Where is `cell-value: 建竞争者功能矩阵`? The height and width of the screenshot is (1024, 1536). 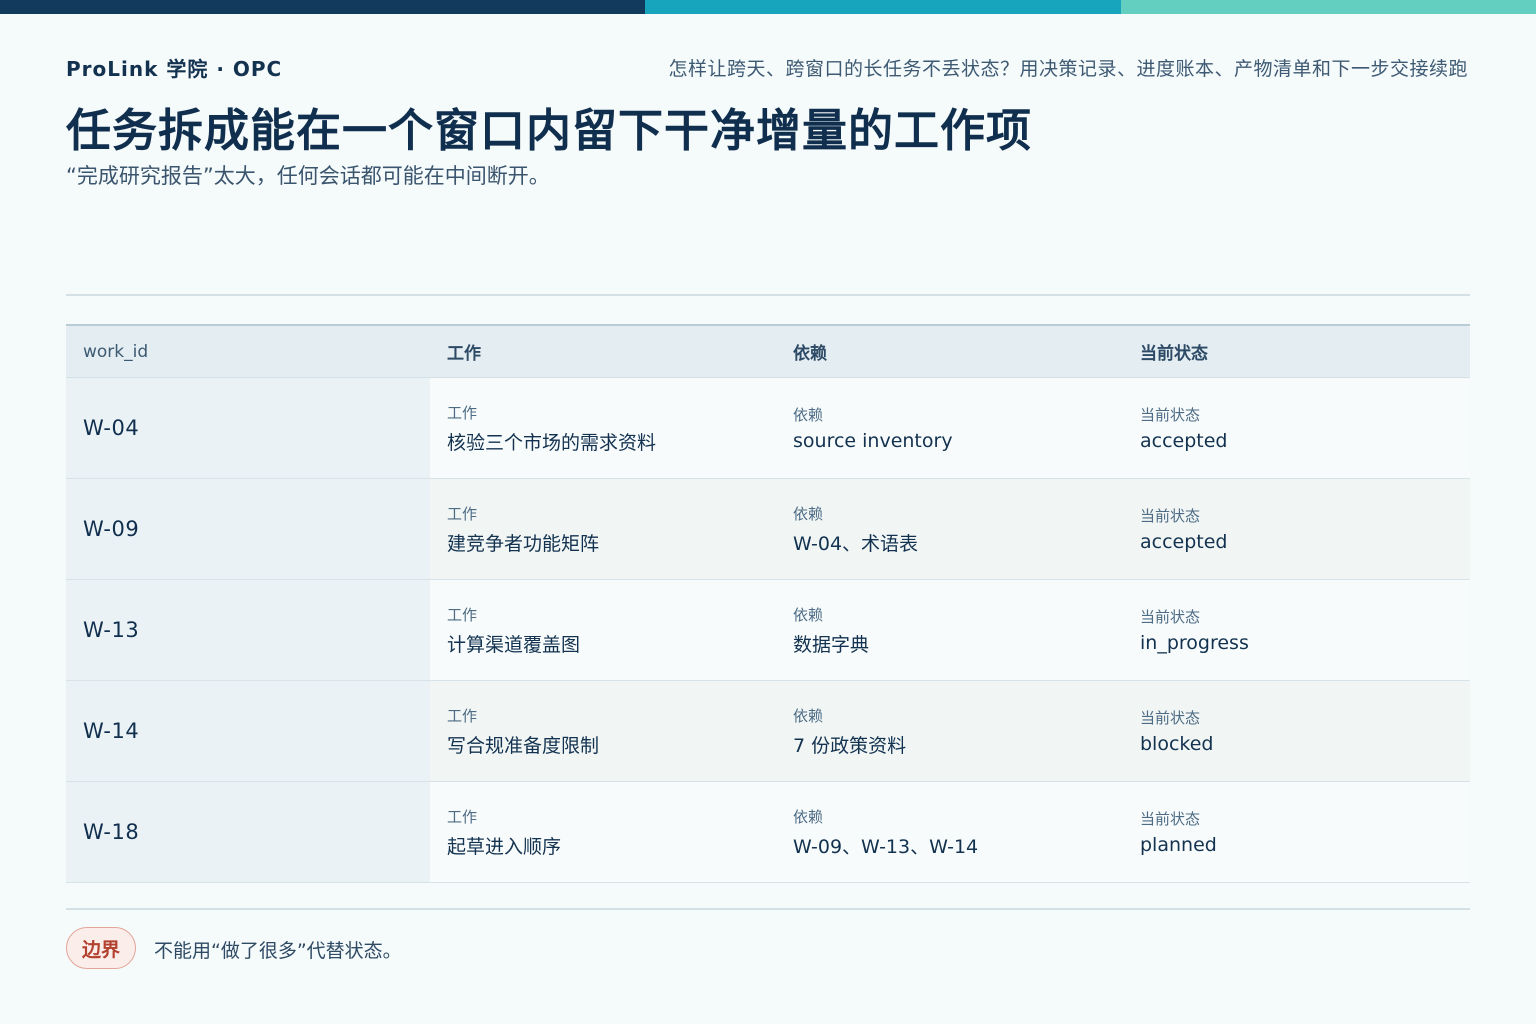
cell-value: 建竞争者功能矩阵 is located at coordinates (523, 543).